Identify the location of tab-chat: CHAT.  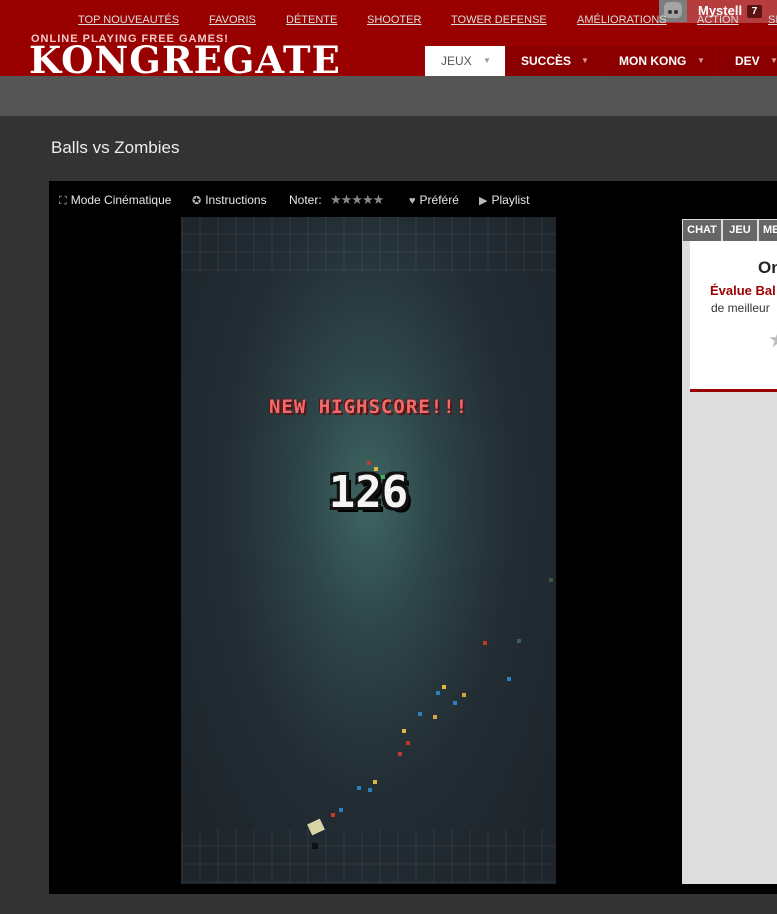
(702, 230).